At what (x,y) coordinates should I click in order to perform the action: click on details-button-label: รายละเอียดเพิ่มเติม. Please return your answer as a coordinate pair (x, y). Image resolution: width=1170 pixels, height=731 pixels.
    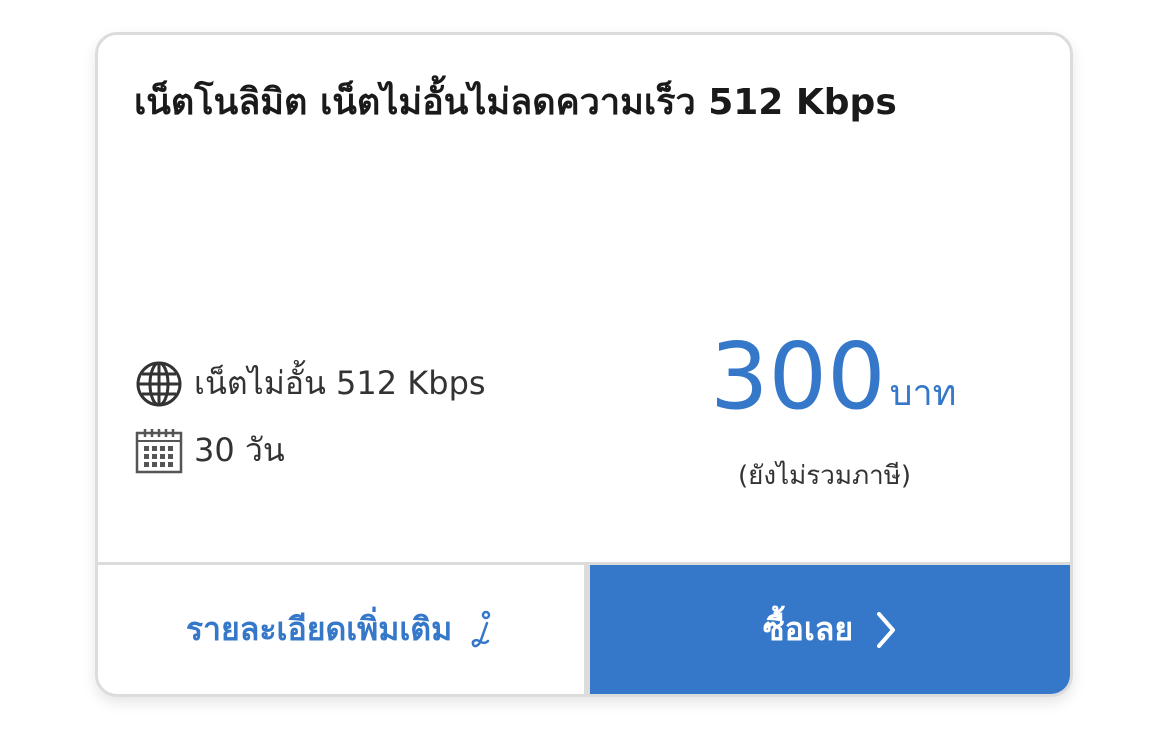
    Looking at the image, I should click on (319, 629).